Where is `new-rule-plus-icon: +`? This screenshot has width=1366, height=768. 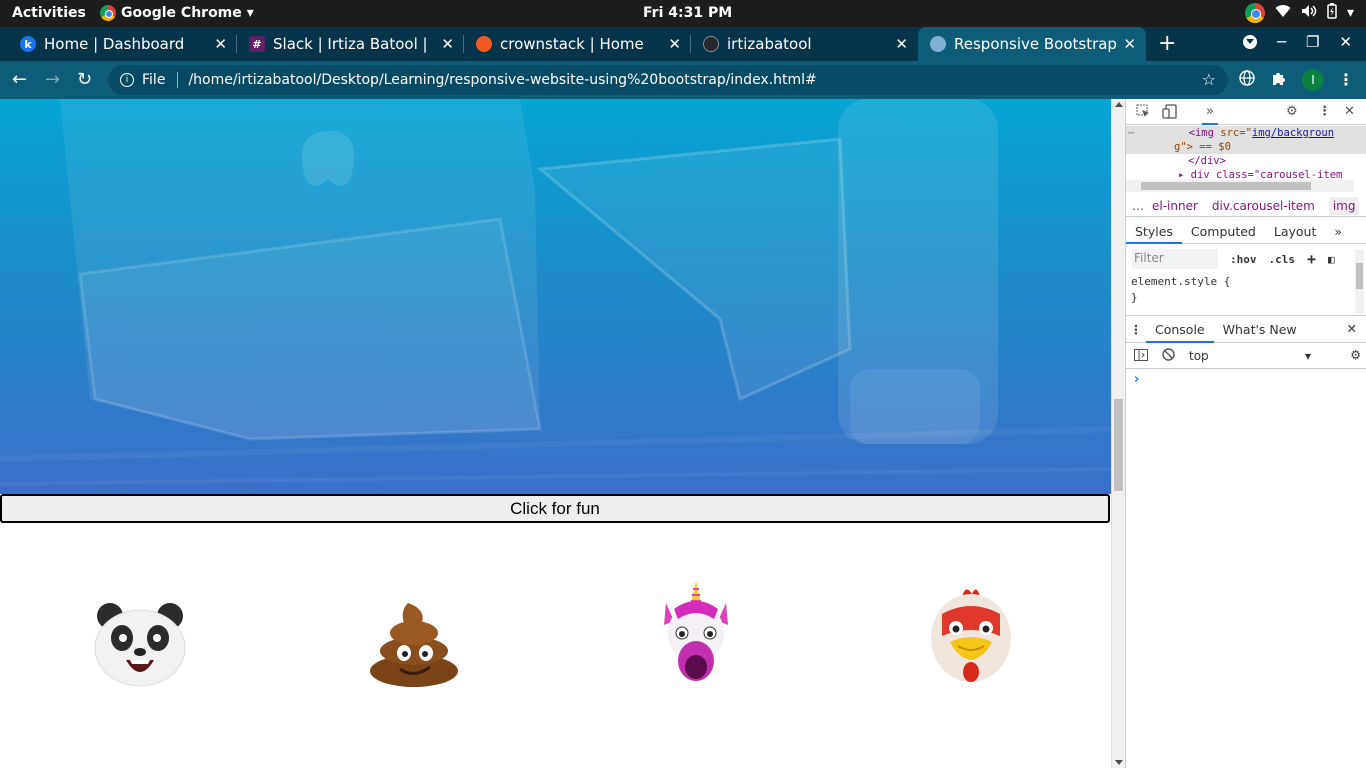
new-rule-plus-icon: + is located at coordinates (1311, 259).